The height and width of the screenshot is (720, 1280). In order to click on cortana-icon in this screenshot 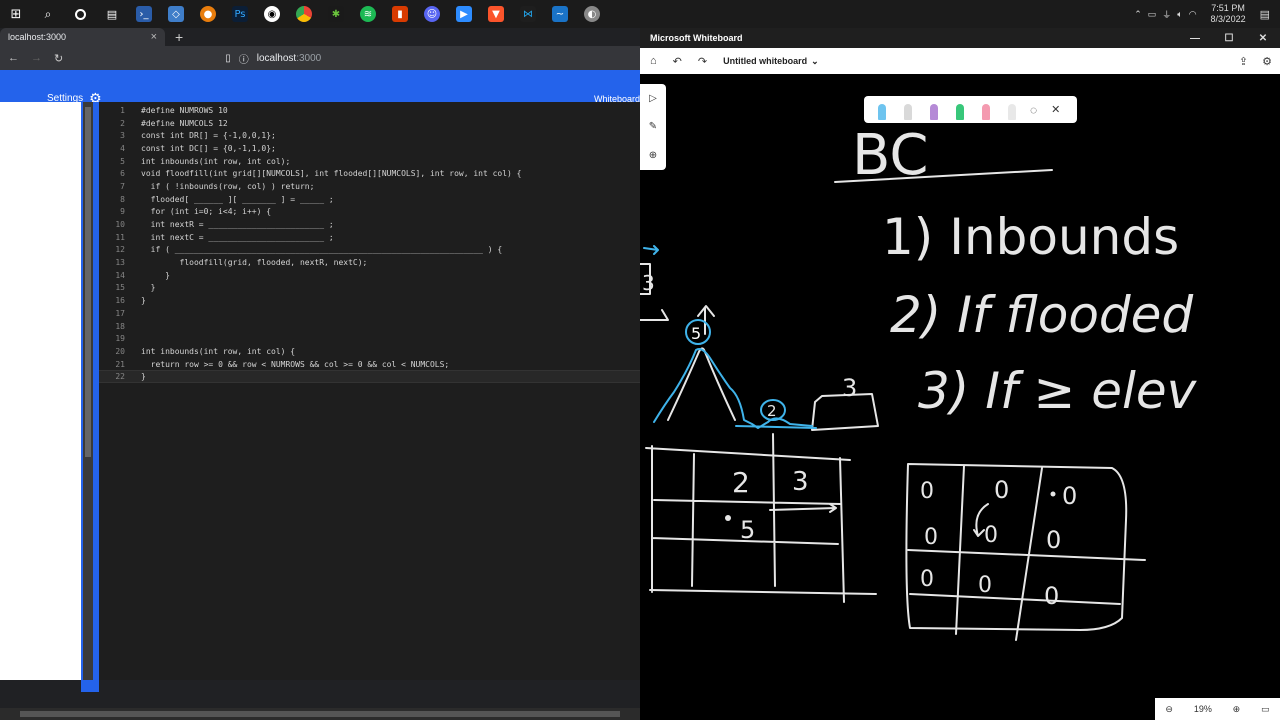, I will do `click(80, 14)`.